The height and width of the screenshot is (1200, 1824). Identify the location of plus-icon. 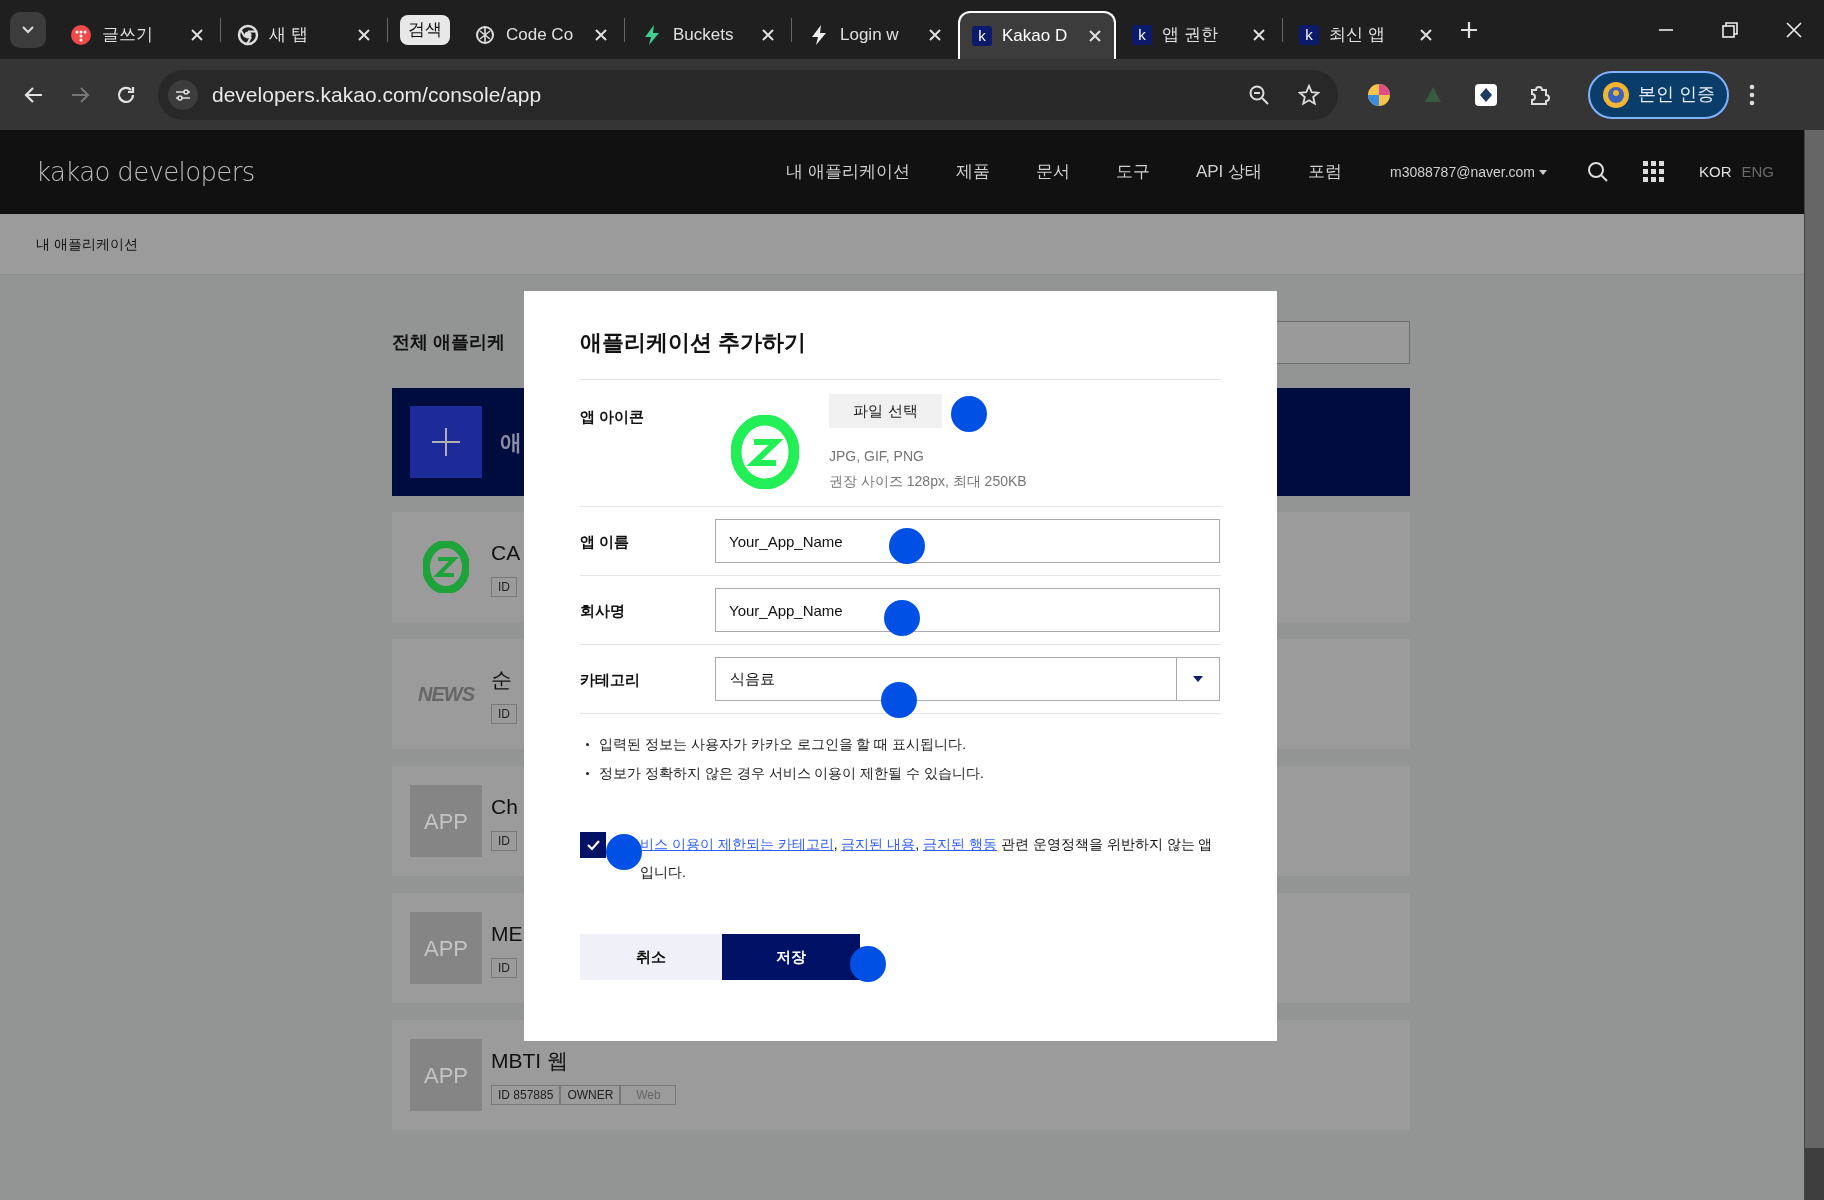
(446, 442).